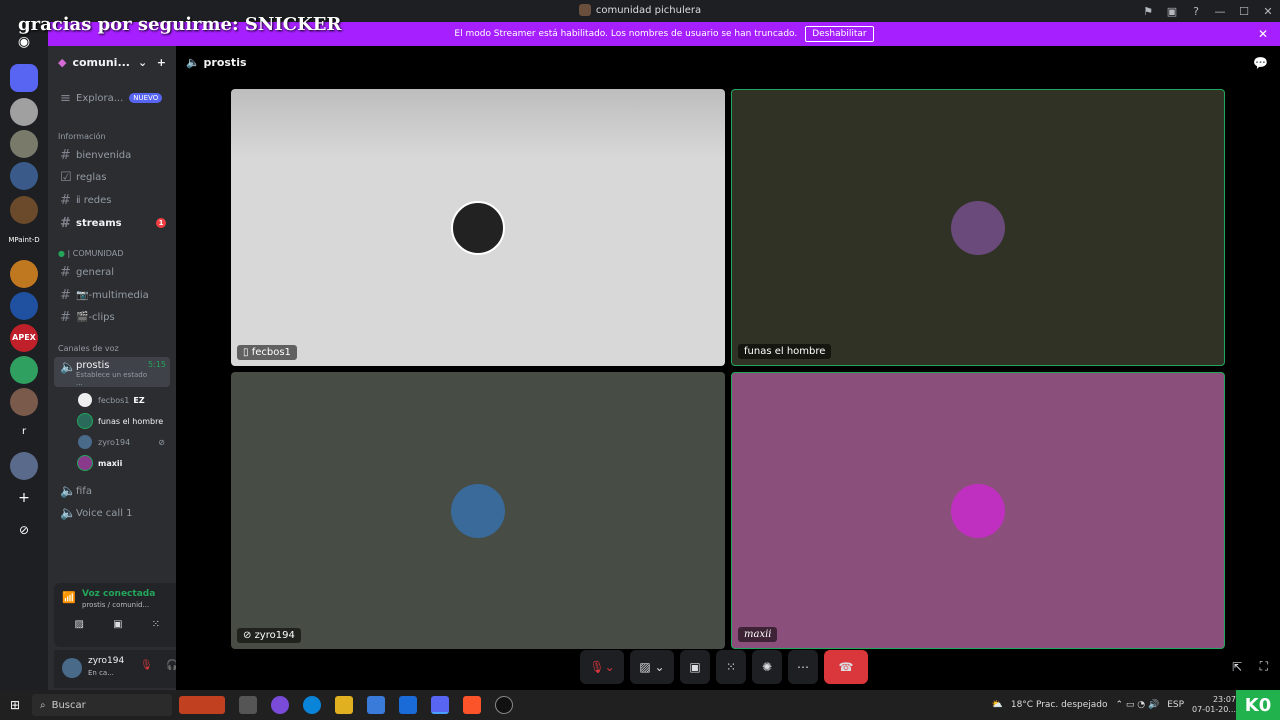 This screenshot has height=720, width=1280. I want to click on fullscreen-icon: ⛶, so click(1264, 666).